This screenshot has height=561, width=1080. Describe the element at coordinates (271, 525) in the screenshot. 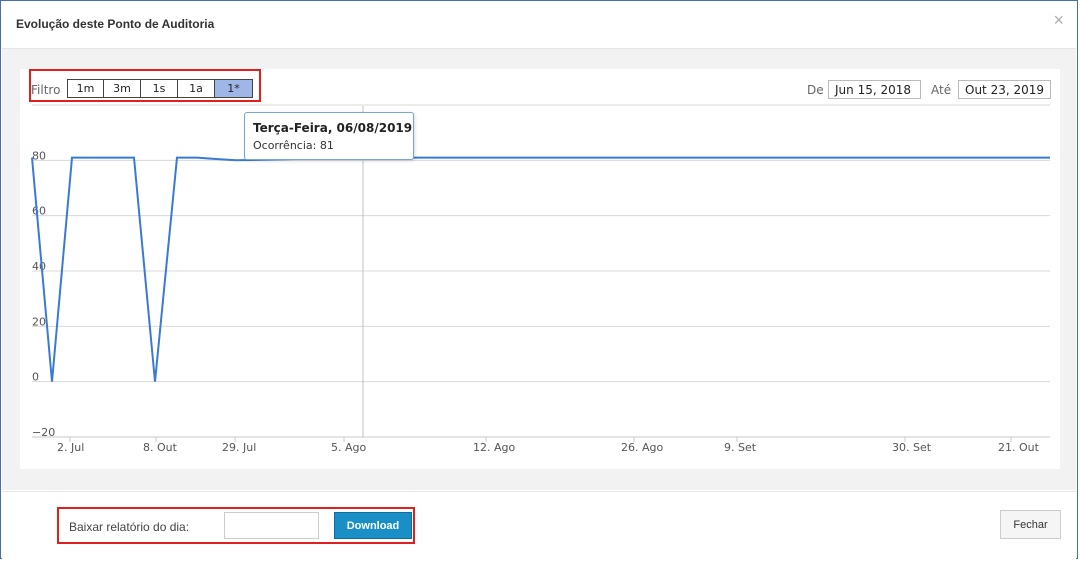

I see `report-date-input` at that location.